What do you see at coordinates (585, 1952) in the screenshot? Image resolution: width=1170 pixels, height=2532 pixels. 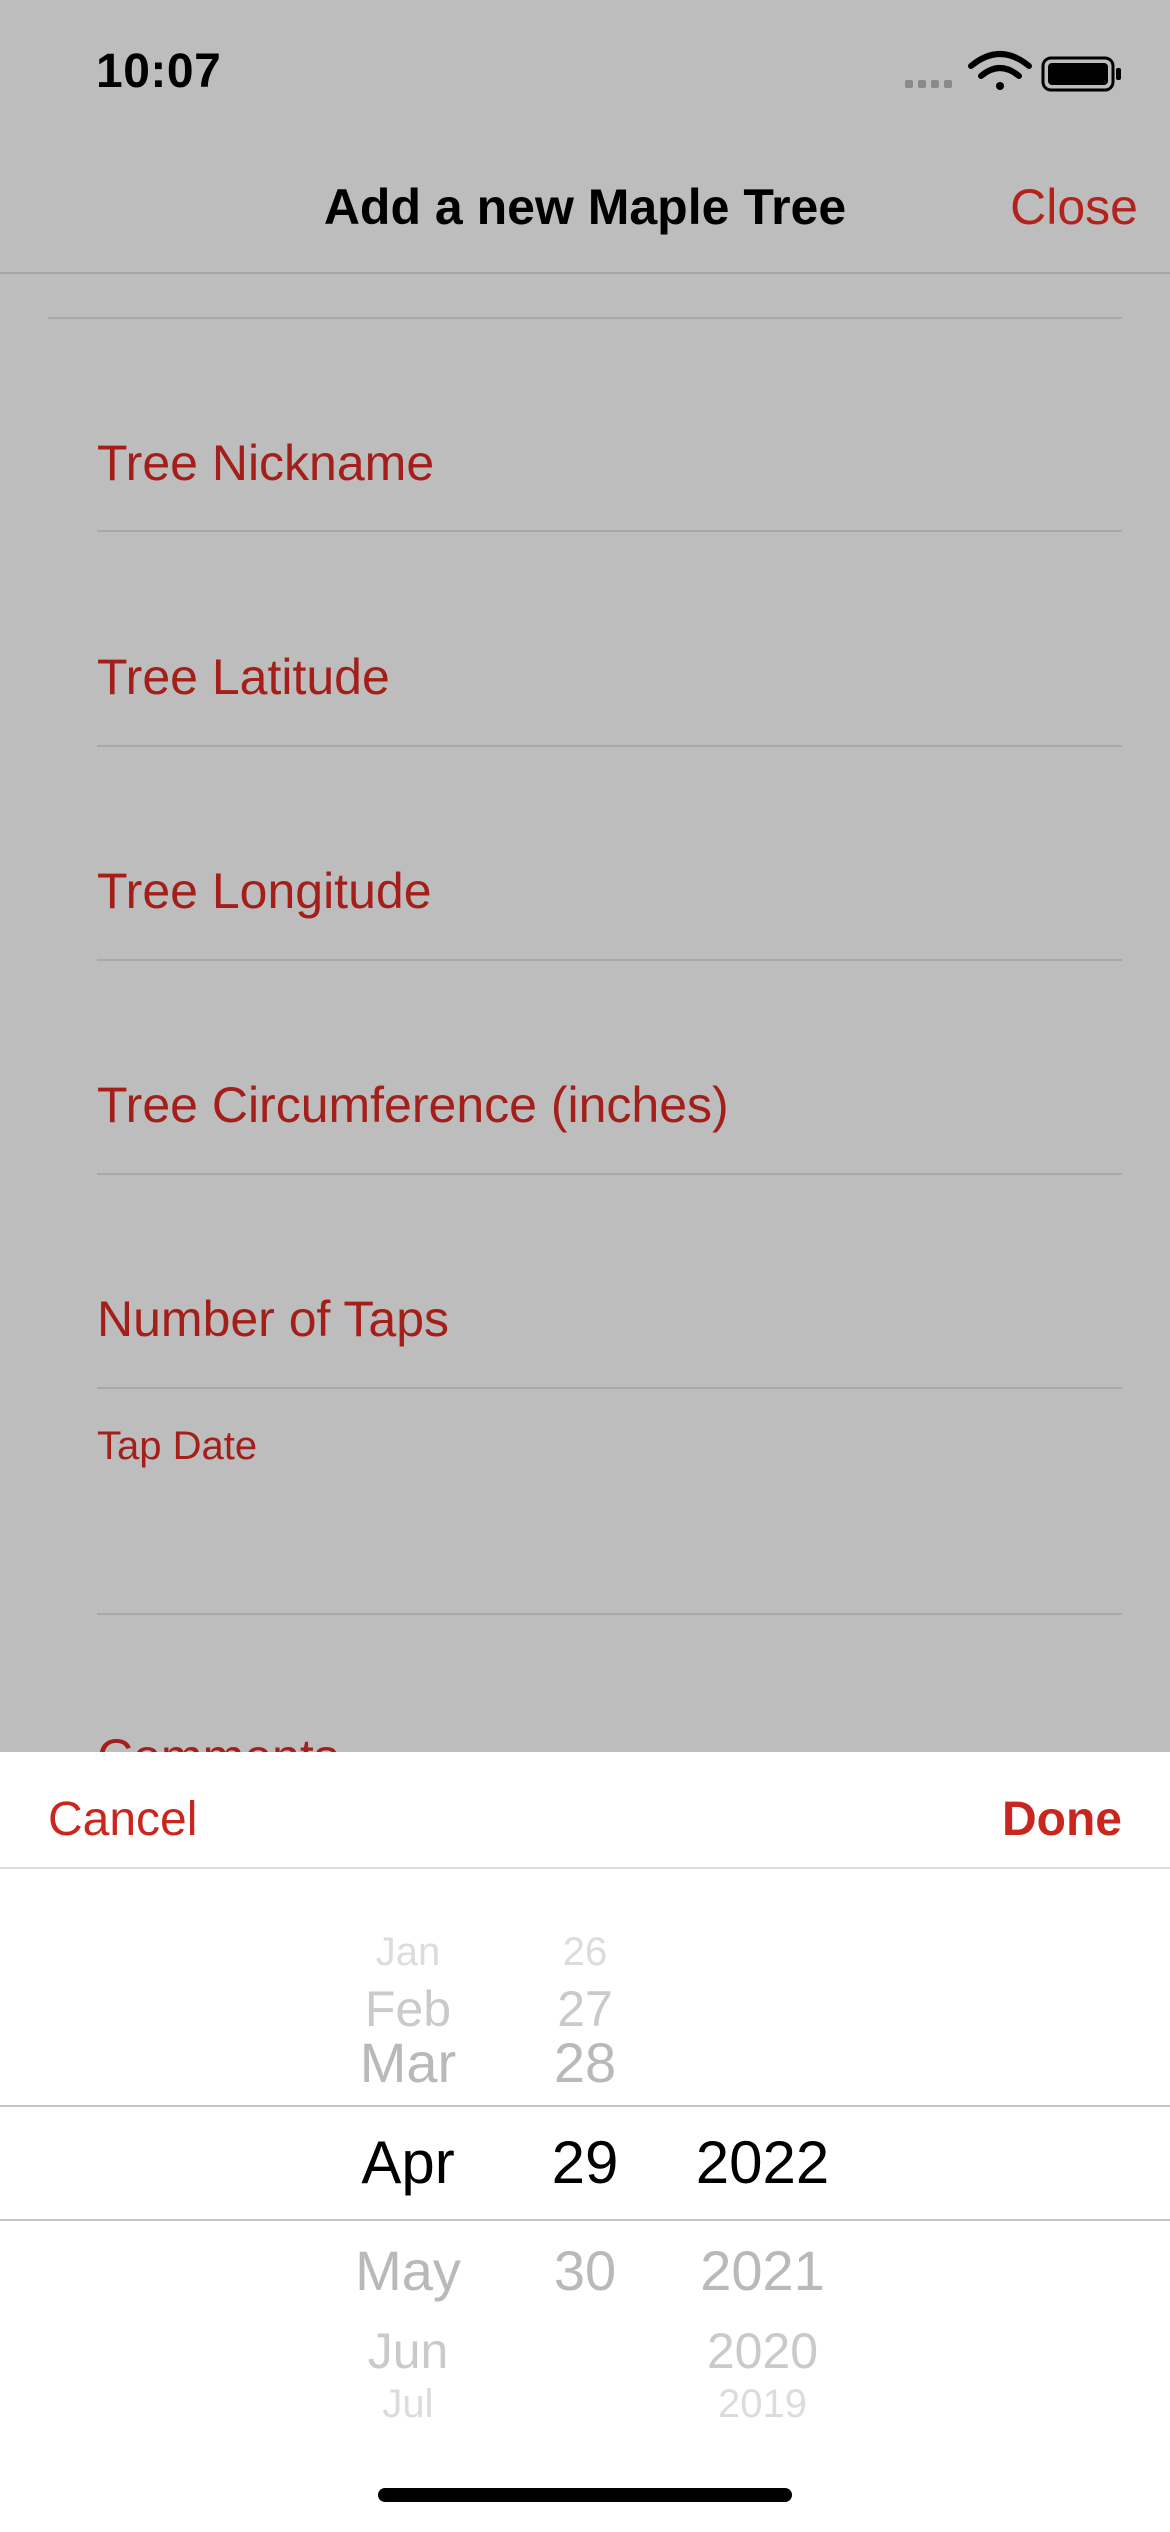 I see `day-option: 26` at bounding box center [585, 1952].